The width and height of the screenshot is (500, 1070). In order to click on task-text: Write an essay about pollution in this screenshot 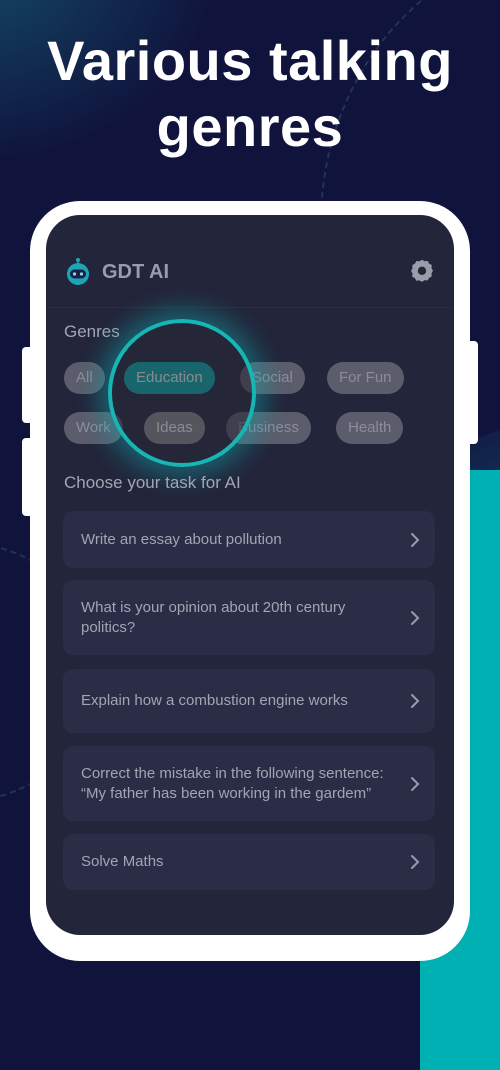, I will do `click(181, 539)`.